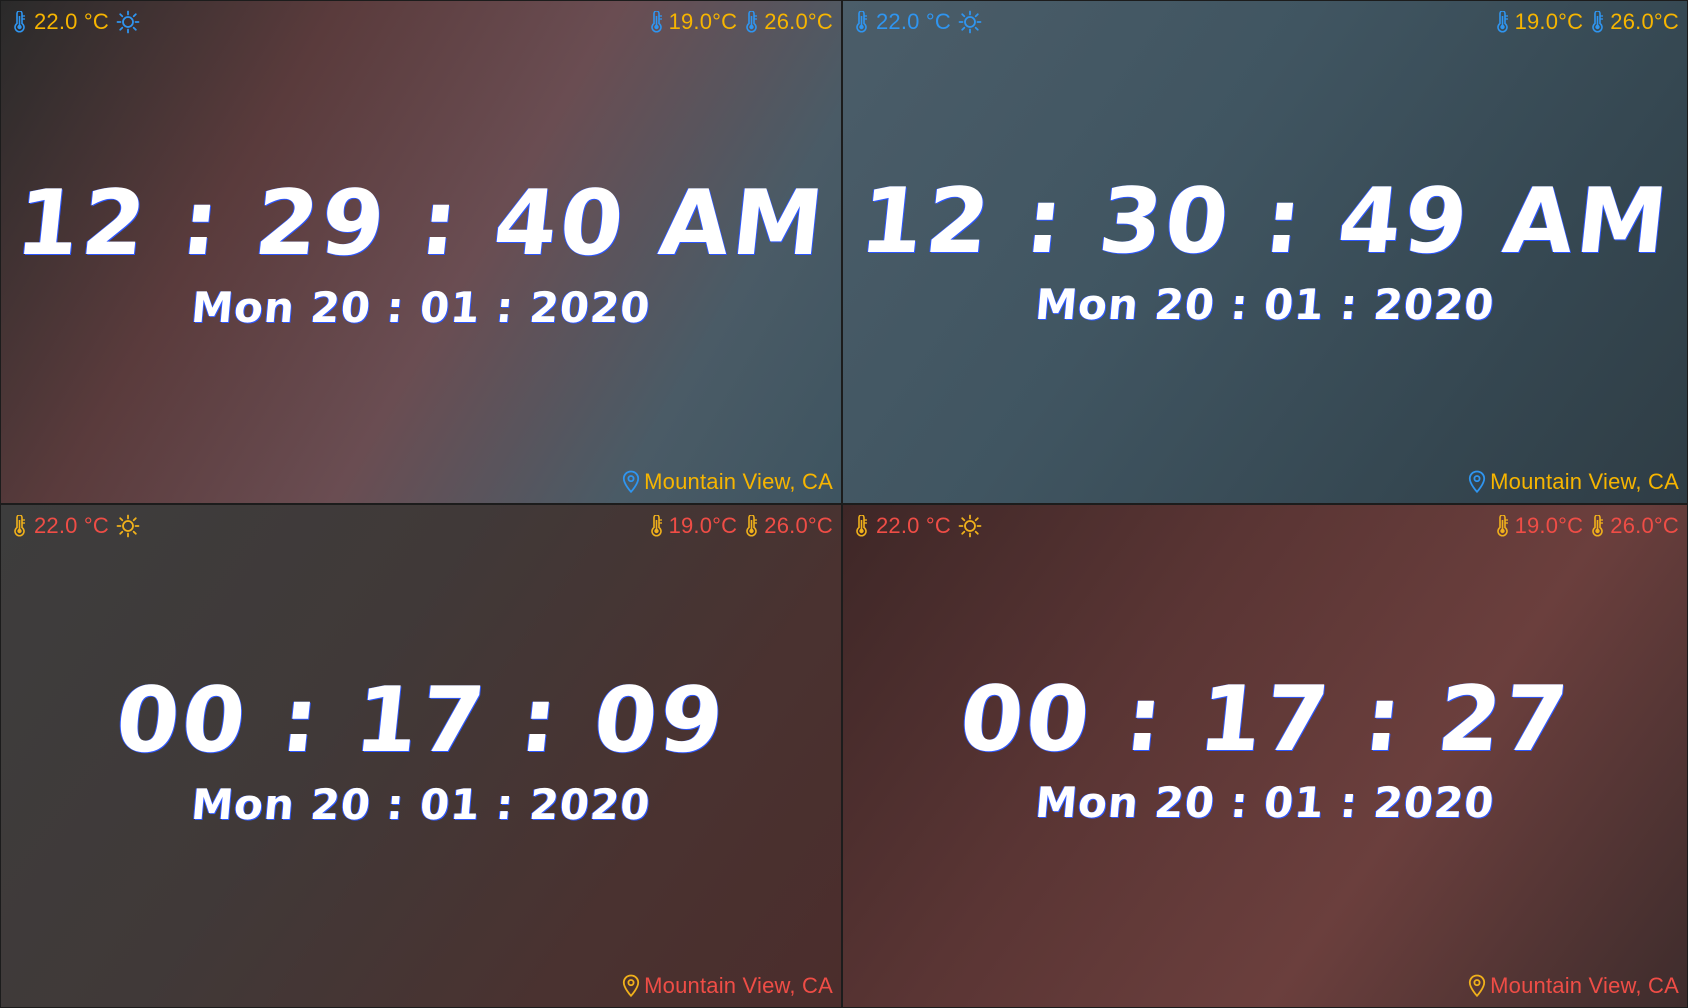 The width and height of the screenshot is (1688, 1008). What do you see at coordinates (421, 720) in the screenshot?
I see `clock-time: 00 : 17 : 09` at bounding box center [421, 720].